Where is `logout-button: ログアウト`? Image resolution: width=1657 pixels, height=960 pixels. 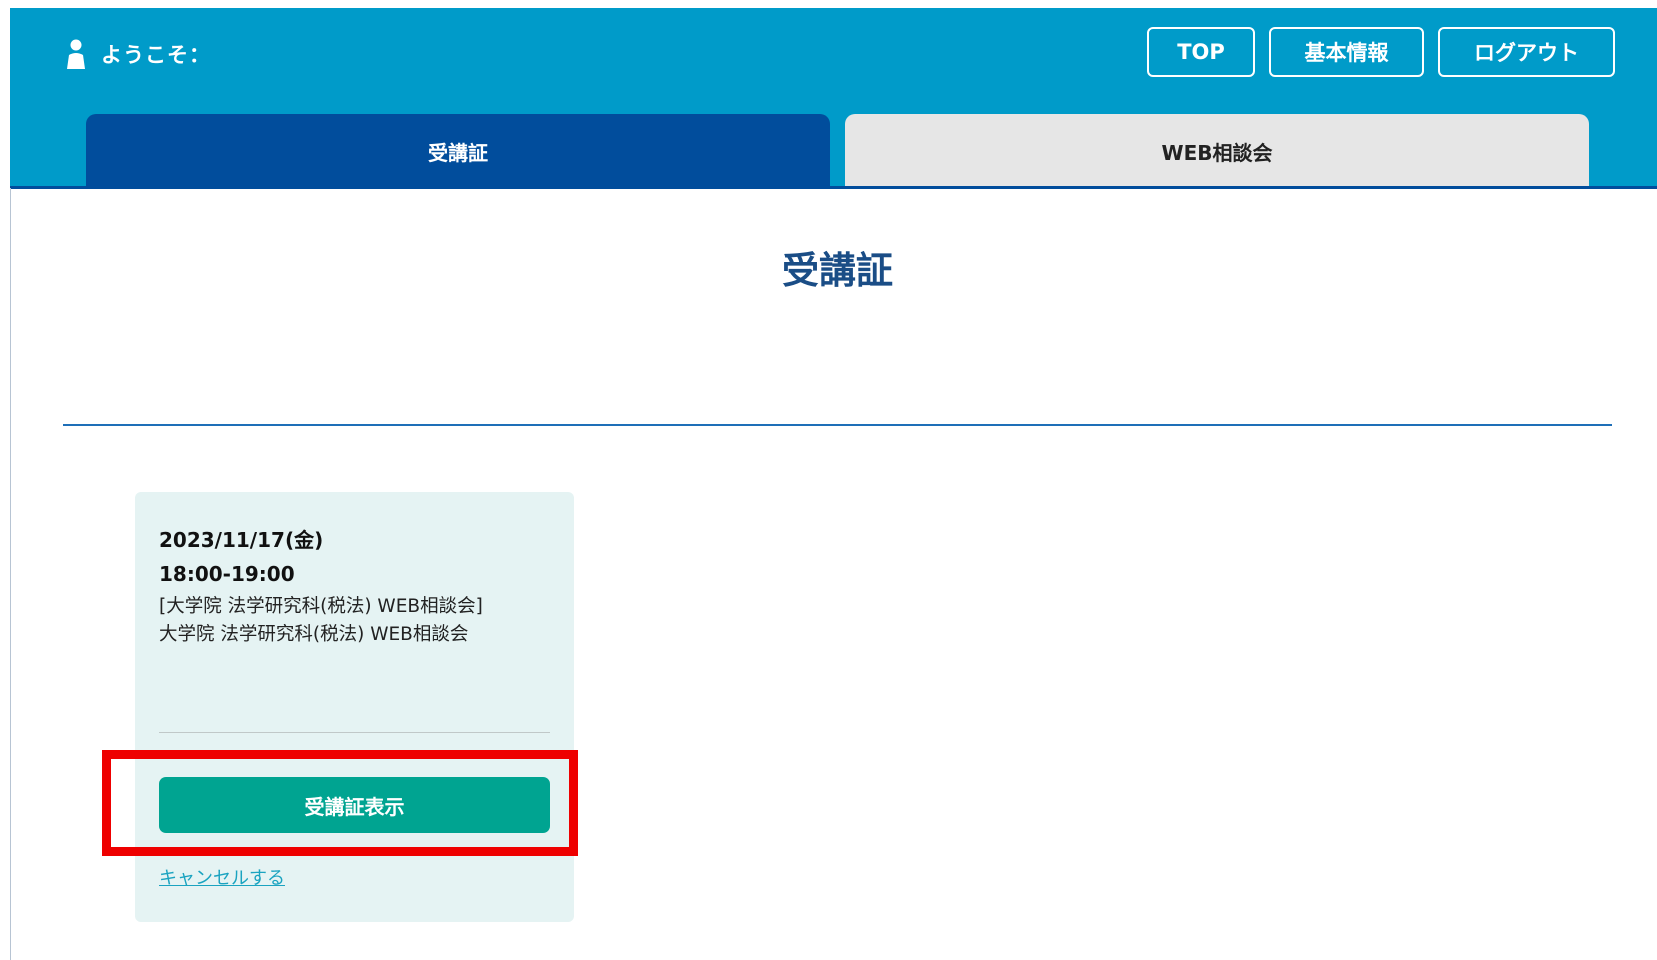
logout-button: ログアウト is located at coordinates (1526, 52).